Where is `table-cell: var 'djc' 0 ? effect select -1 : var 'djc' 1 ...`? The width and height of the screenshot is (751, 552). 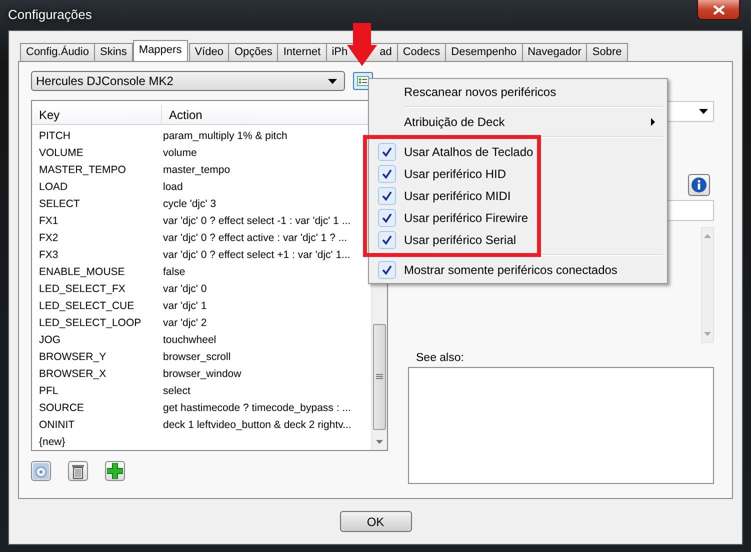
table-cell: var 'djc' 0 ? effect select -1 : var 'djc' 1 ... is located at coordinates (257, 220).